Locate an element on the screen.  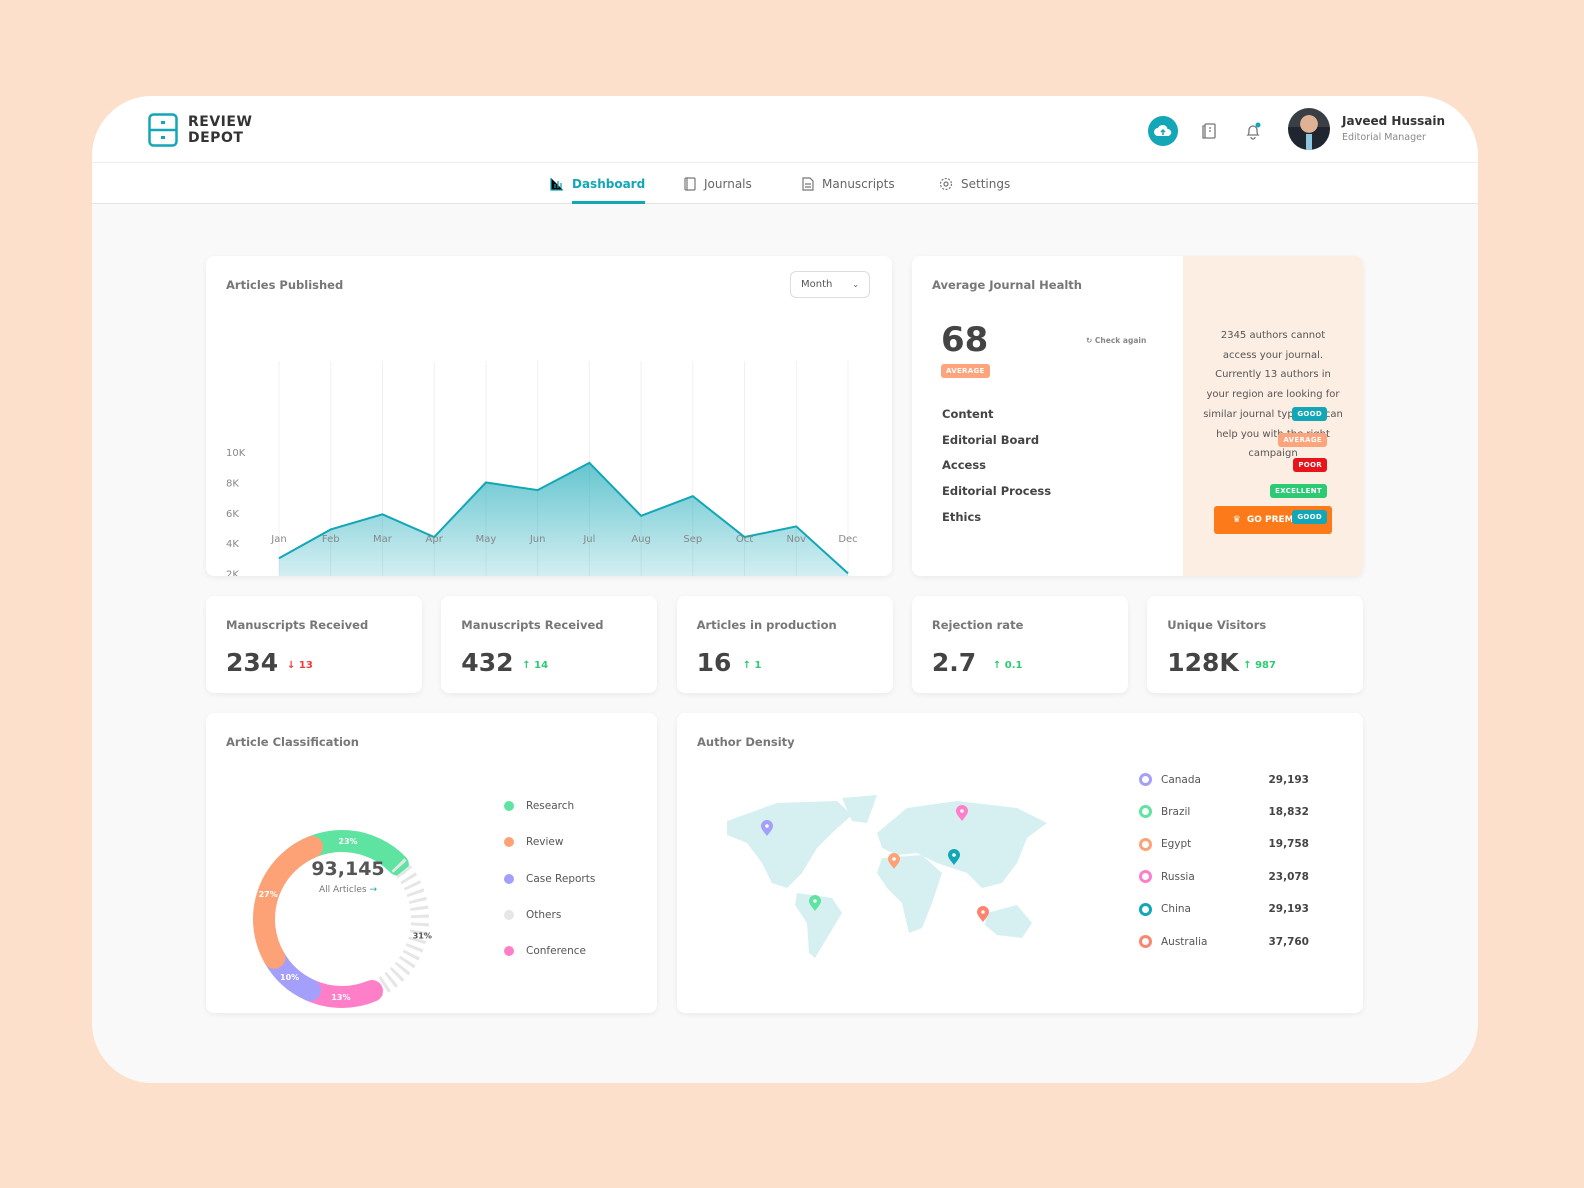
world-map is located at coordinates (887, 876).